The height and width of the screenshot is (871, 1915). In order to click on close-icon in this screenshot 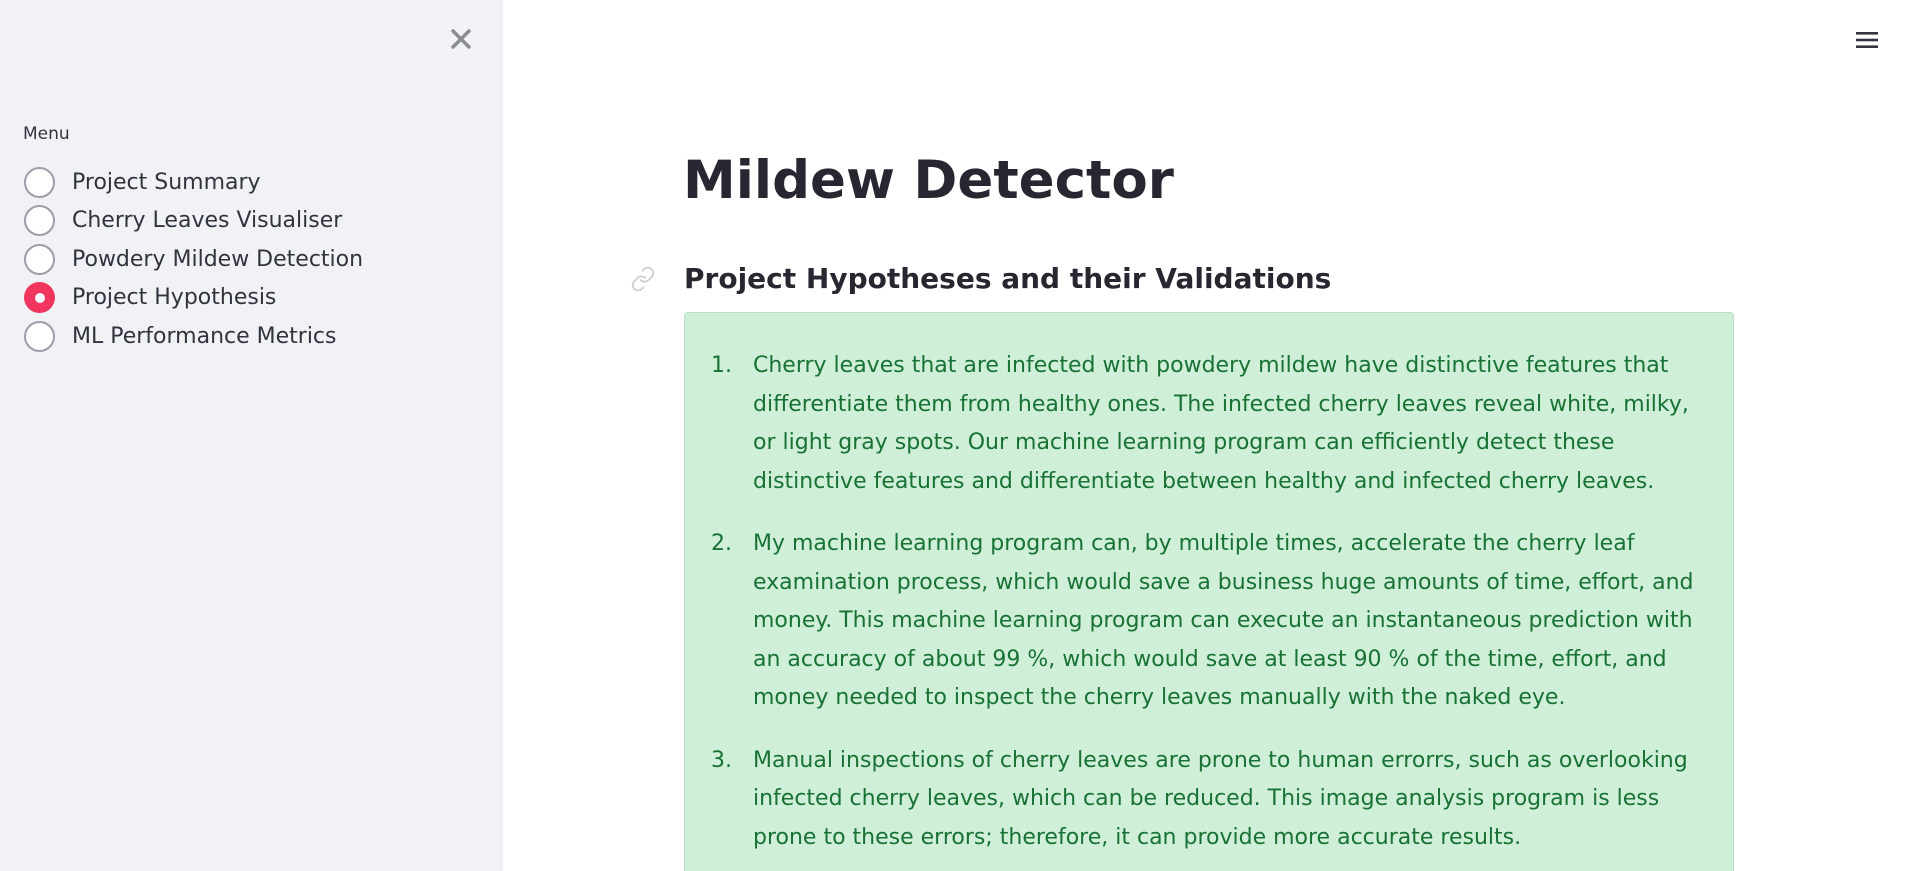, I will do `click(461, 39)`.